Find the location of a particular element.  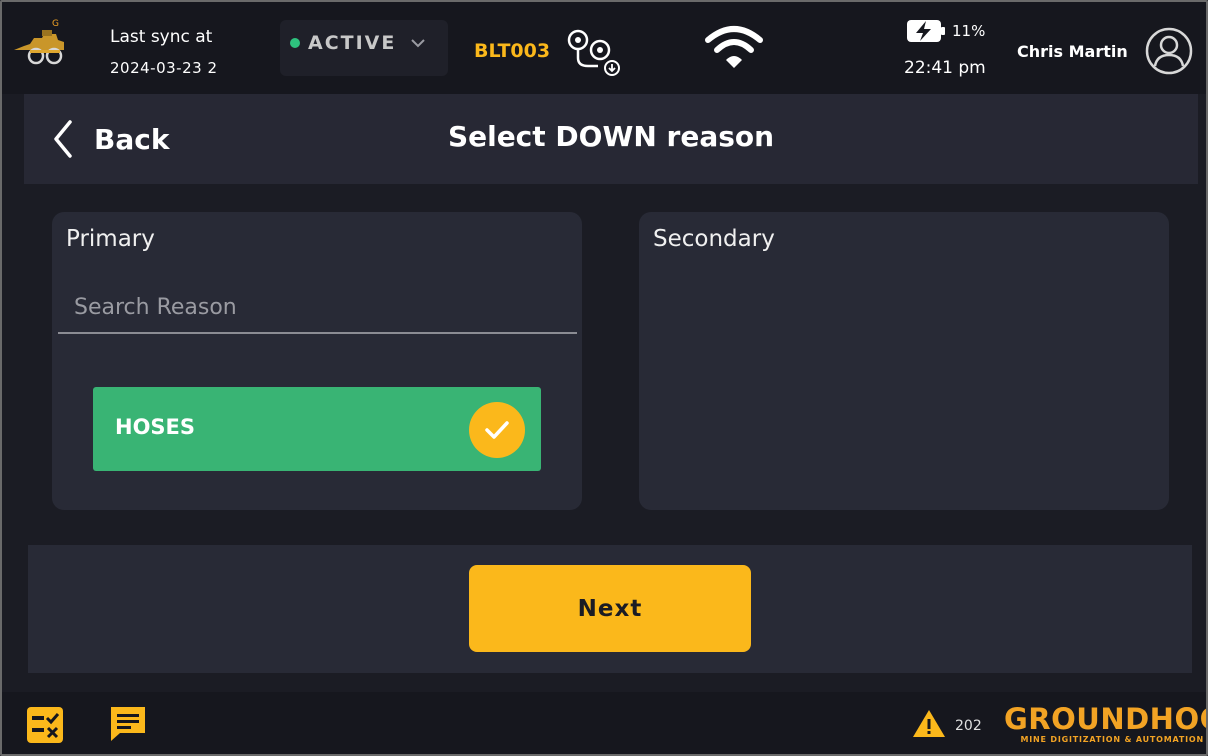

sync-label: Last sync at is located at coordinates (161, 37).